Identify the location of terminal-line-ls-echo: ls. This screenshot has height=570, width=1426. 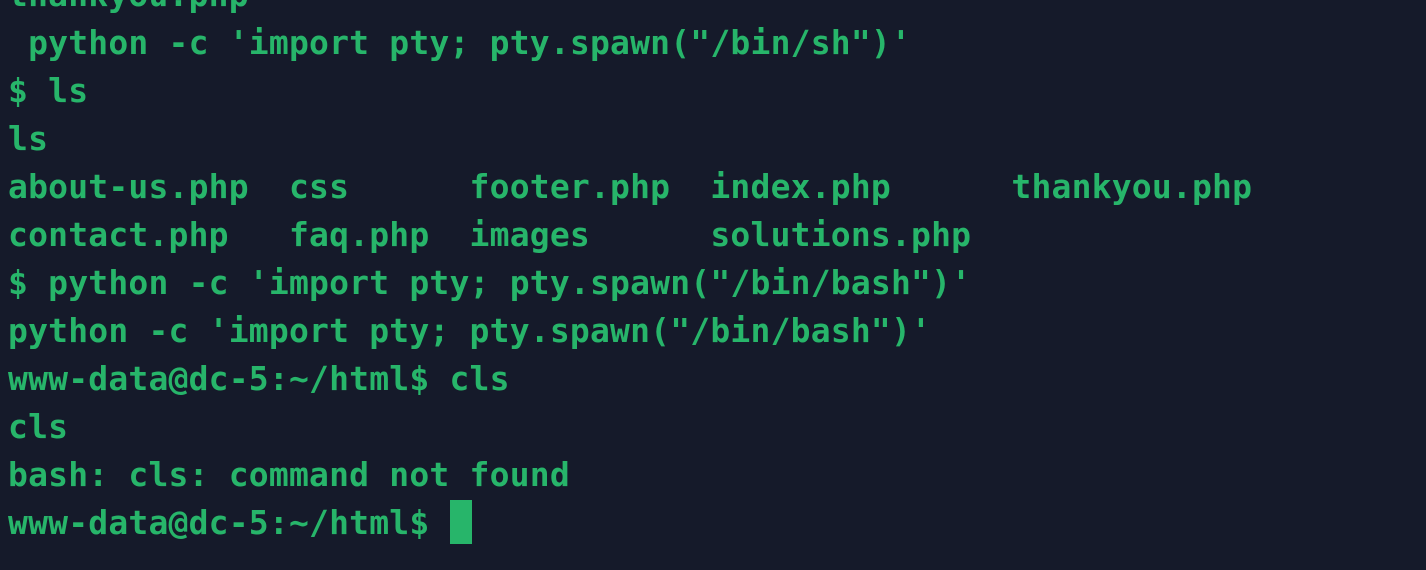
(28, 138).